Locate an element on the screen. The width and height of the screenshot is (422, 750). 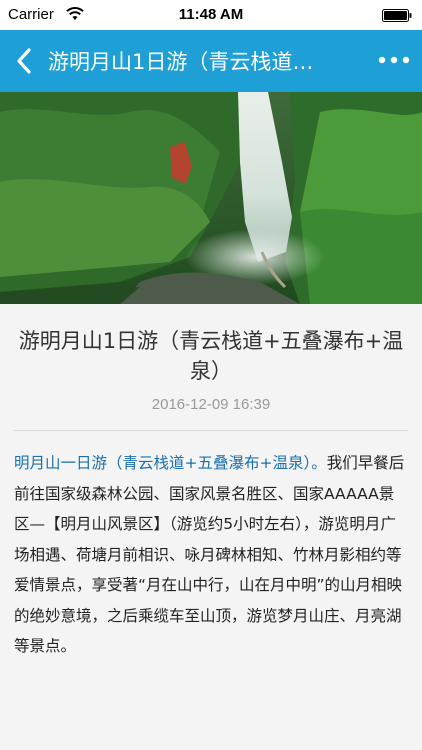
article-title: 游明月山1日游（青云栈道+五叠瀑布+温泉） is located at coordinates (211, 356).